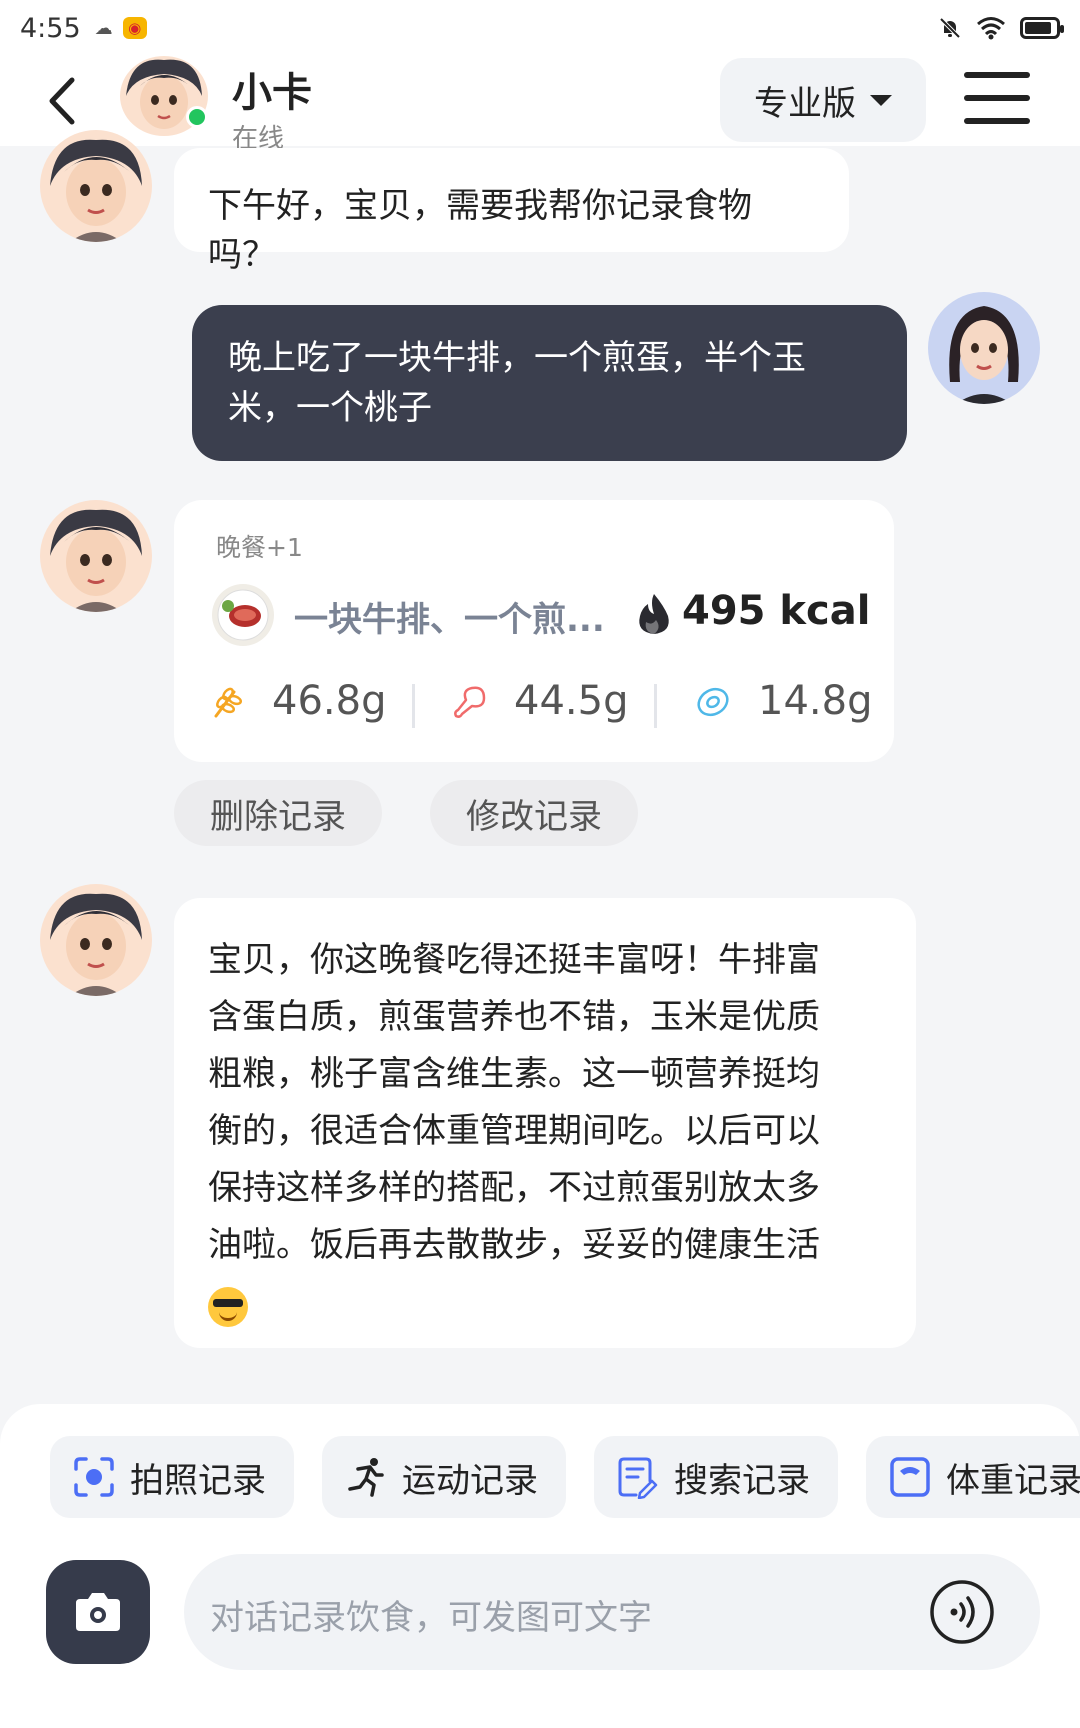  Describe the element at coordinates (534, 813) in the screenshot. I see `edit-record-button: 修改记录` at that location.